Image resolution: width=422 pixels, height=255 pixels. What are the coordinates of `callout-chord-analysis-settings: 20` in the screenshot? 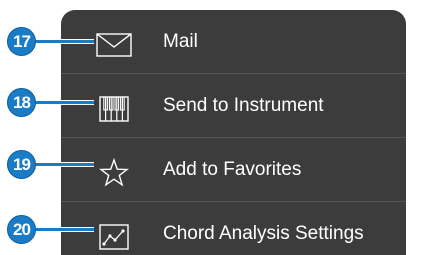 It's located at (50, 230).